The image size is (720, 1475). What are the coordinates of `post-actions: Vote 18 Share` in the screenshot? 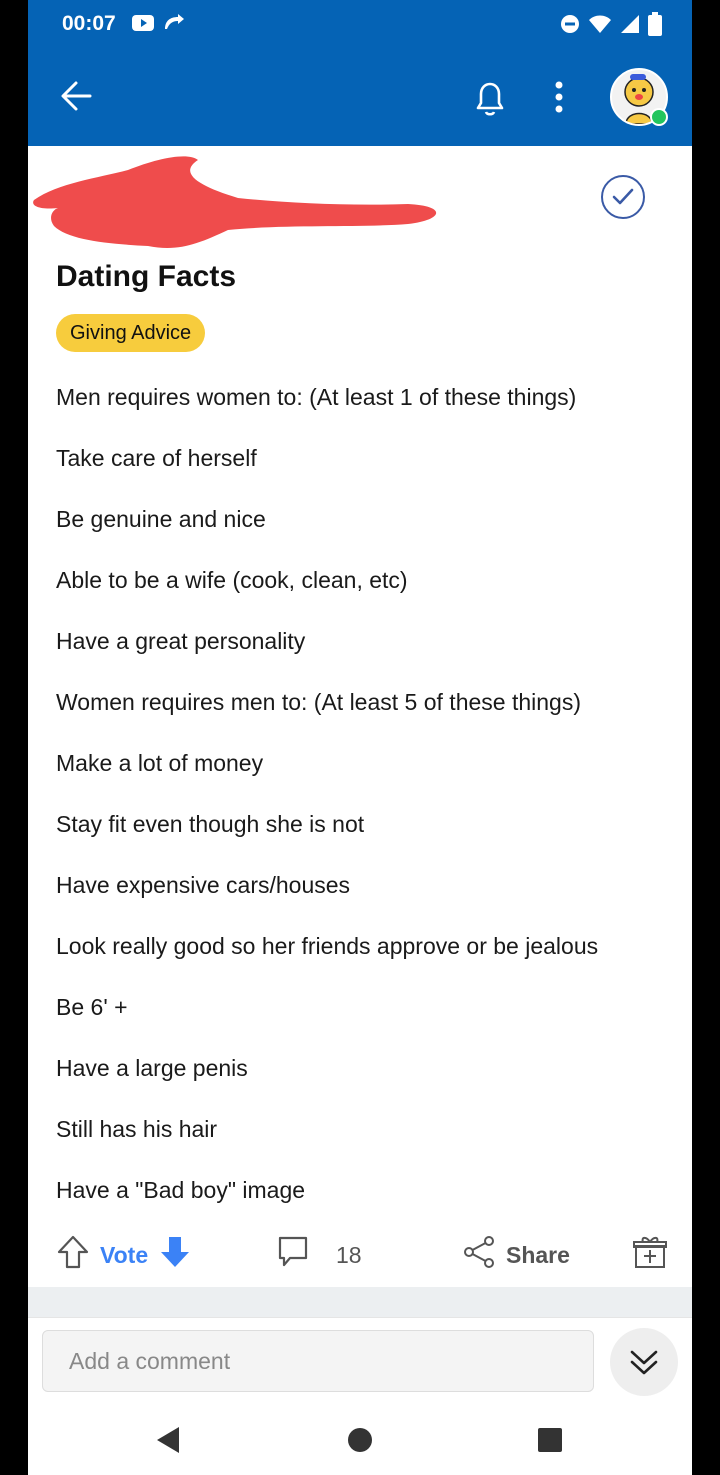 It's located at (360, 1253).